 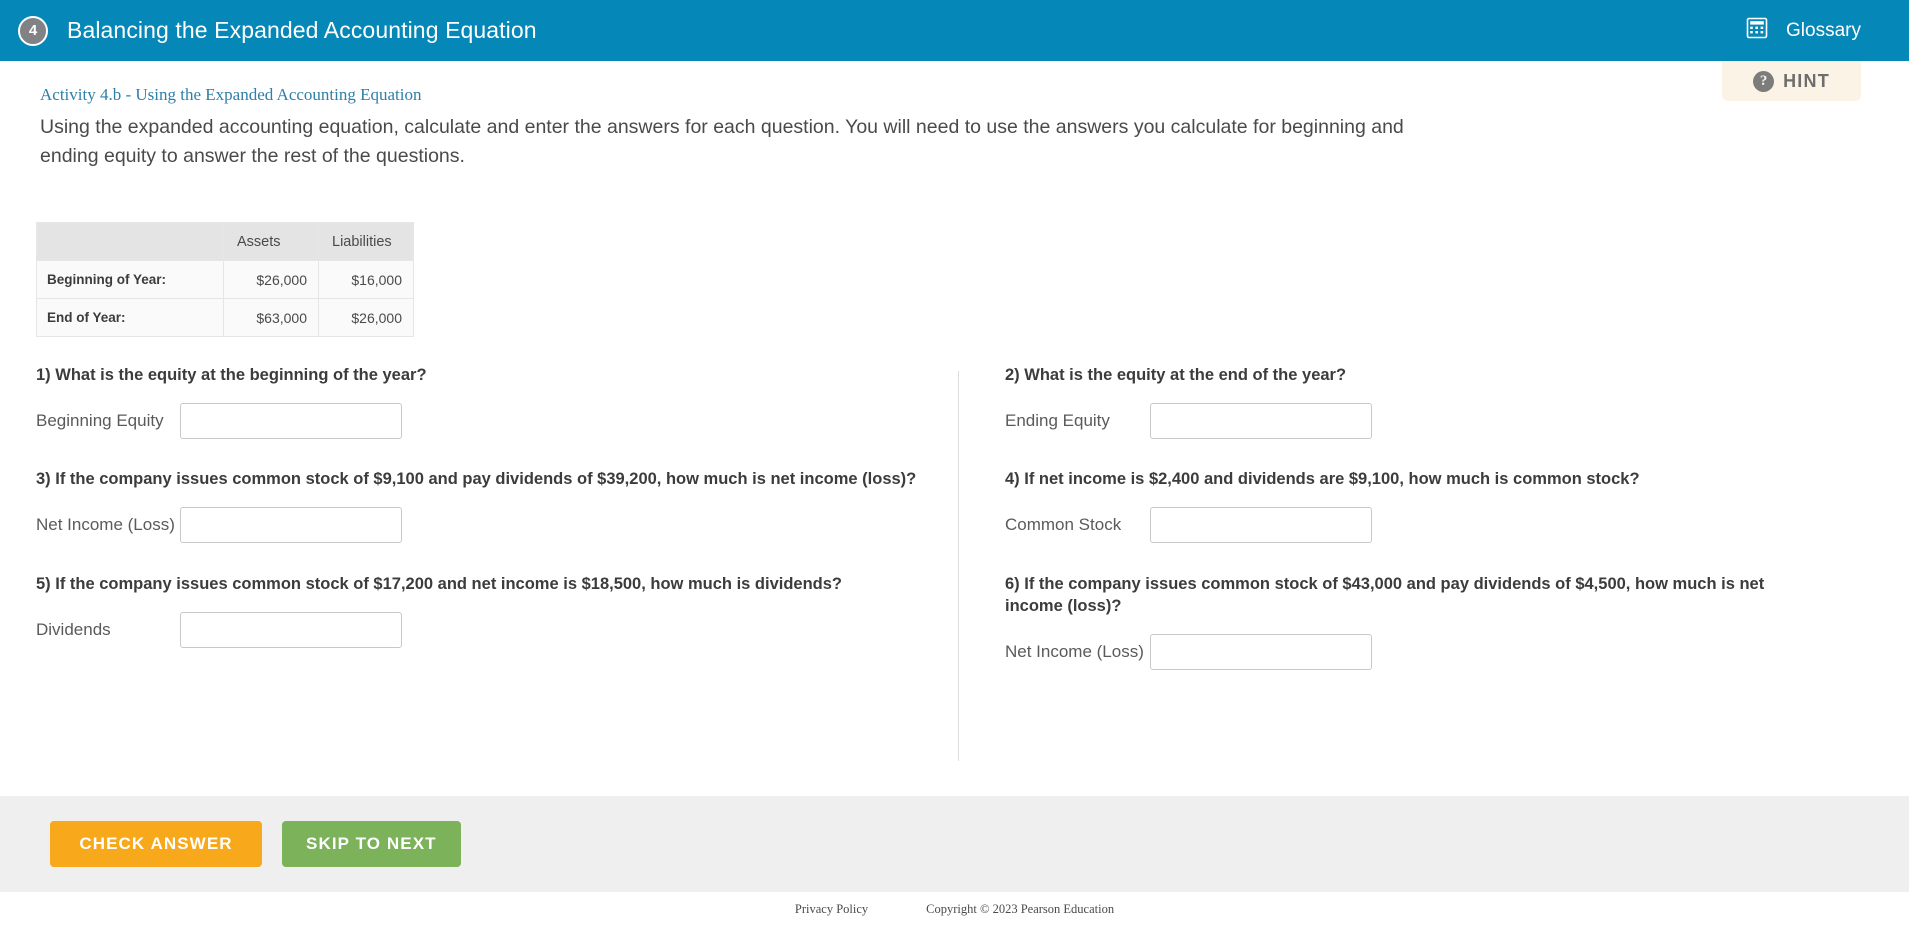 I want to click on row-label-beginning: Beginning of Year:, so click(x=130, y=279).